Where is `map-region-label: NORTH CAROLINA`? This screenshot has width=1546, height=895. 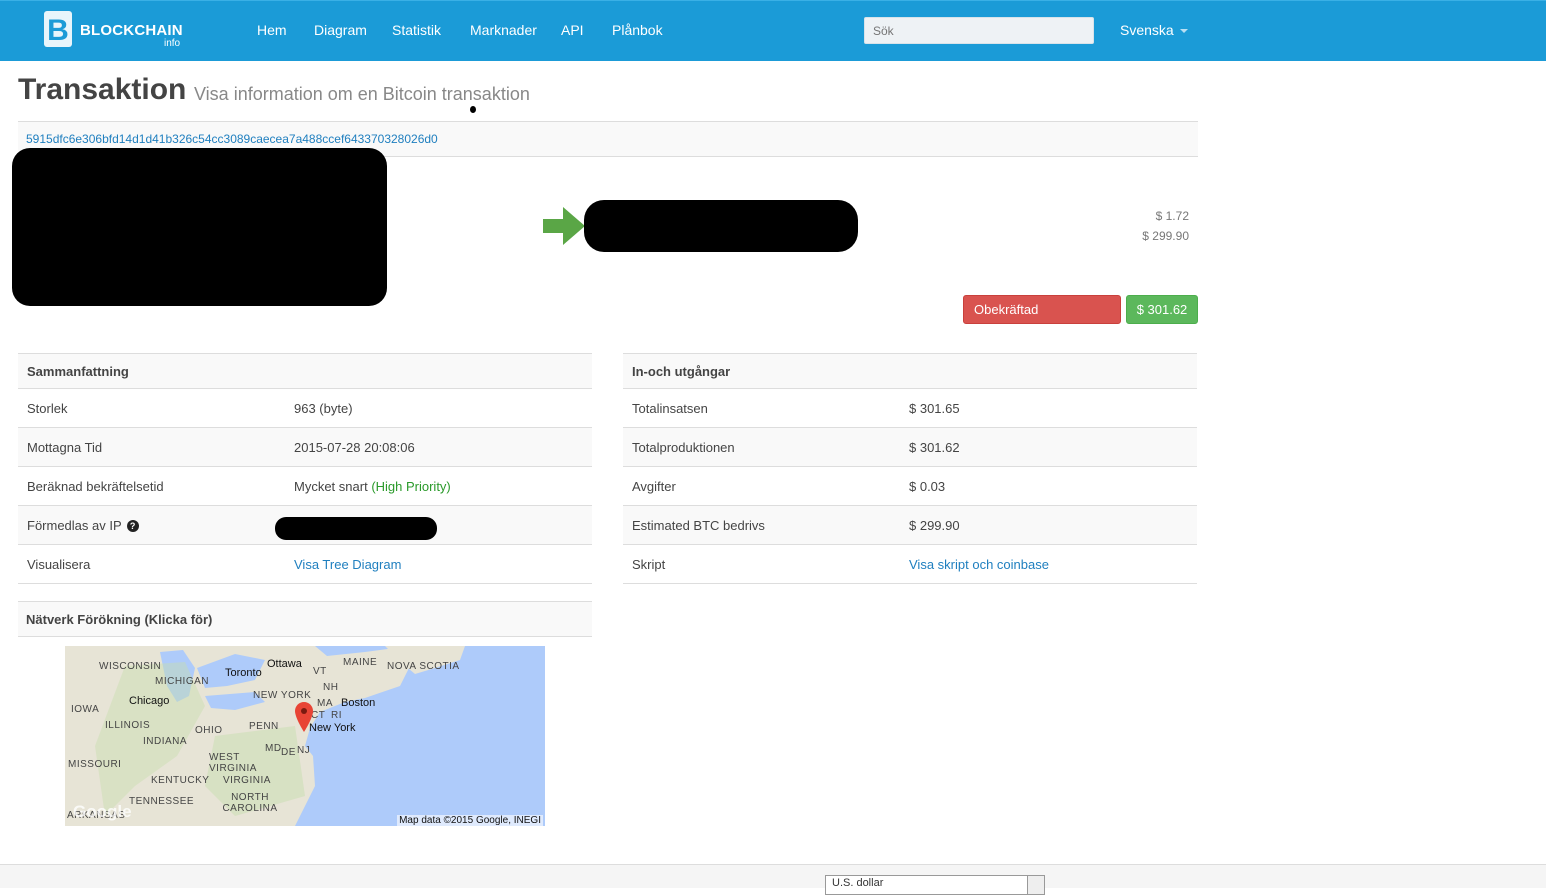 map-region-label: NORTH CAROLINA is located at coordinates (250, 803).